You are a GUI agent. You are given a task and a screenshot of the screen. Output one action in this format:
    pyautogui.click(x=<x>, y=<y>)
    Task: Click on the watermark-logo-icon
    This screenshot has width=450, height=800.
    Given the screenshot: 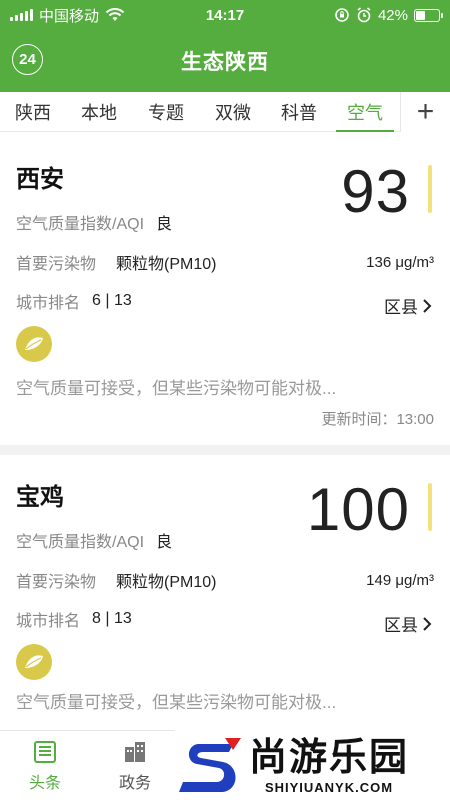 What is the action you would take?
    pyautogui.click(x=210, y=765)
    